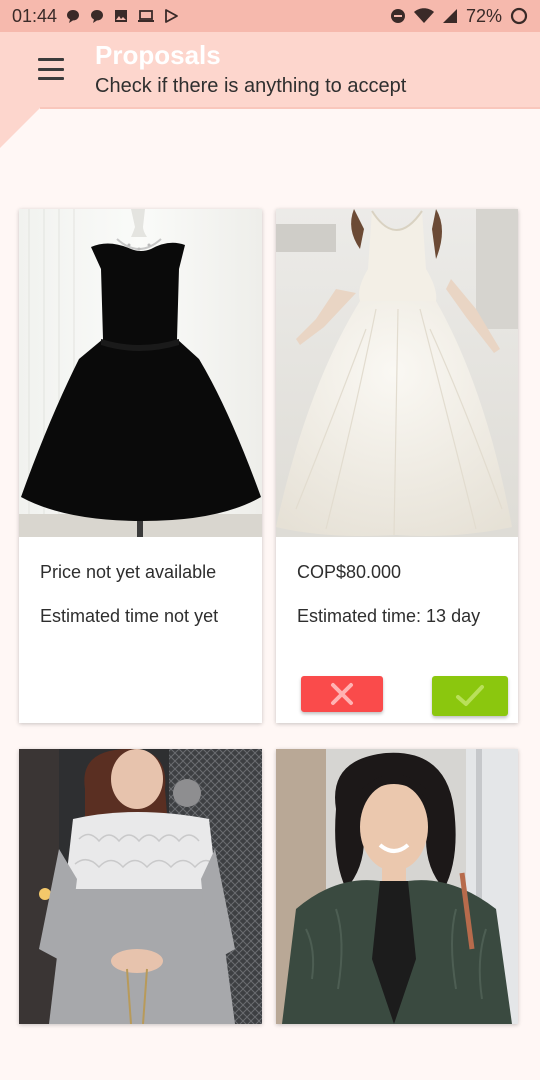 Image resolution: width=540 pixels, height=1080 pixels. Describe the element at coordinates (397, 16) in the screenshot. I see `do-not-disturb-icon` at that location.